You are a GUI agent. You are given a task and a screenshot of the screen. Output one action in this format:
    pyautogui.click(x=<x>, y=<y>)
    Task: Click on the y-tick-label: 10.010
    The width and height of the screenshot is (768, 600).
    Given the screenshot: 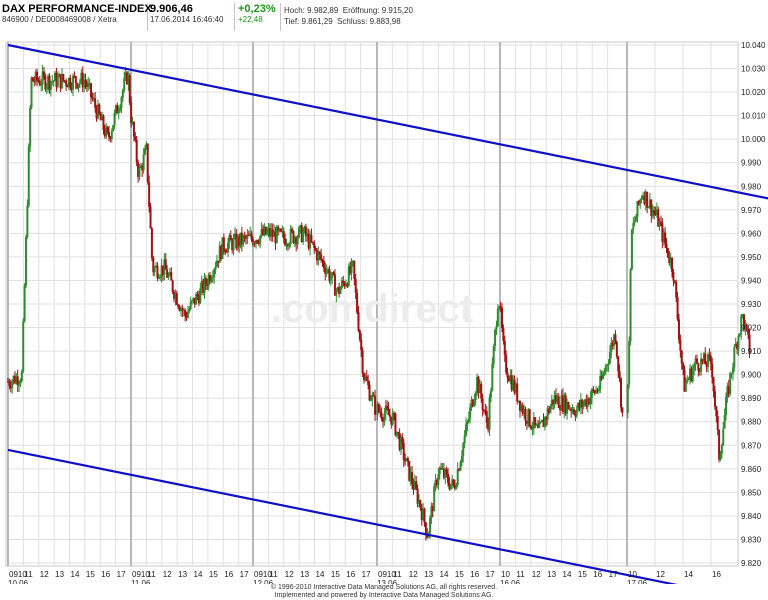 What is the action you would take?
    pyautogui.click(x=753, y=116)
    